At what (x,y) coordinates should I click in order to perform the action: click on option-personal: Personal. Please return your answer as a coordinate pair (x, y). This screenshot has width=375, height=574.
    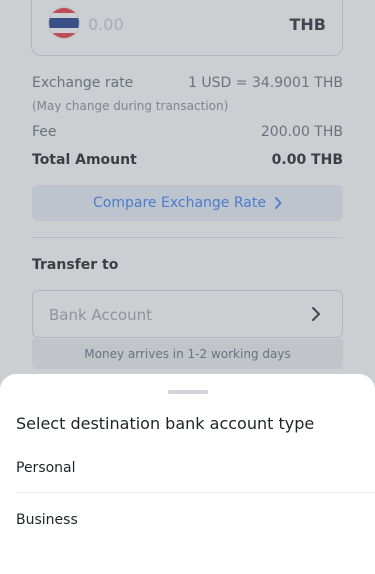
    Looking at the image, I should click on (195, 469).